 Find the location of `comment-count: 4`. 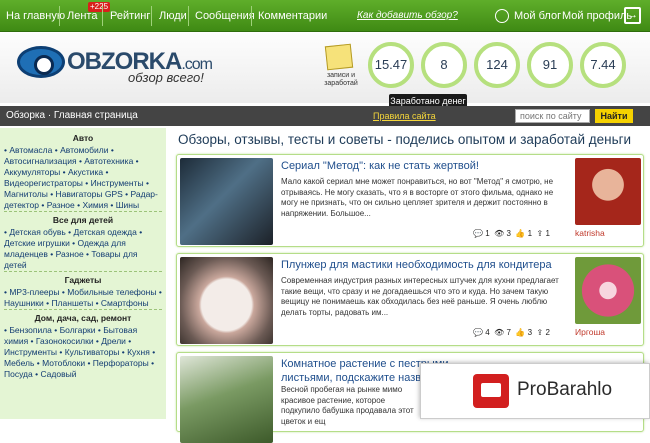

comment-count: 4 is located at coordinates (487, 332).